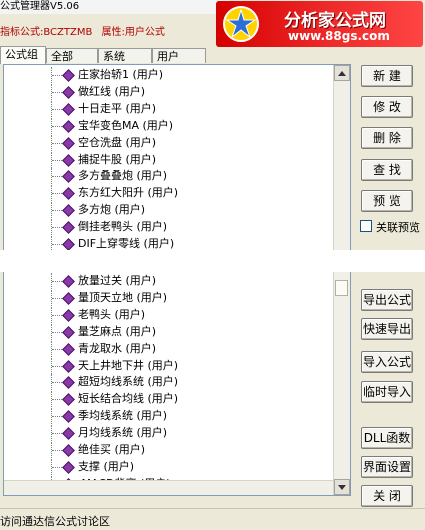 The height and width of the screenshot is (530, 425). What do you see at coordinates (169, 108) in the screenshot?
I see `list-item: 十日走平 (用户)` at bounding box center [169, 108].